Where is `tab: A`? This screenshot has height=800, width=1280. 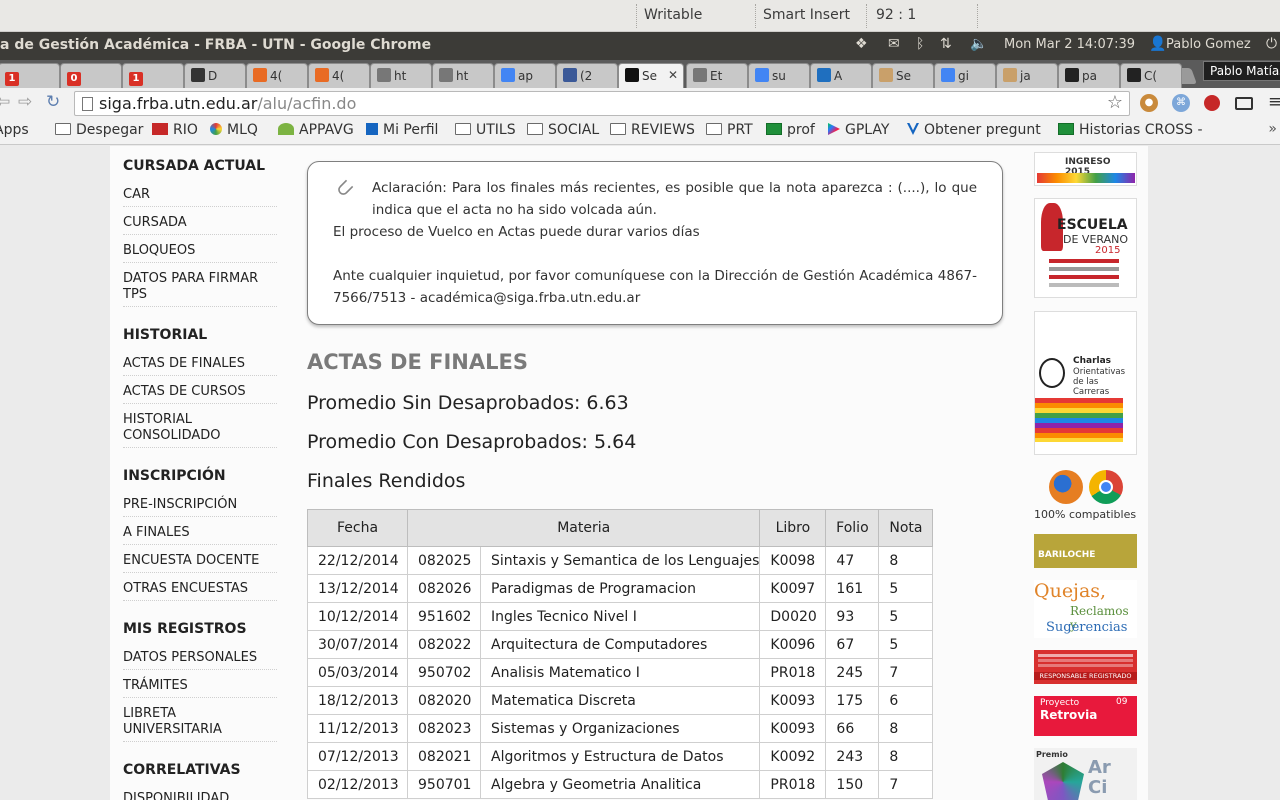 tab: A is located at coordinates (841, 75).